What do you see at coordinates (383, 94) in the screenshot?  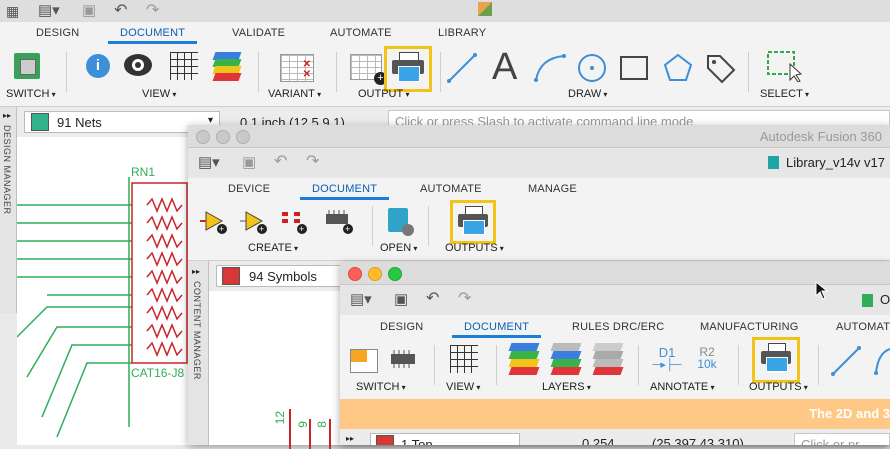 I see `output-group-label: OUTPUT` at bounding box center [383, 94].